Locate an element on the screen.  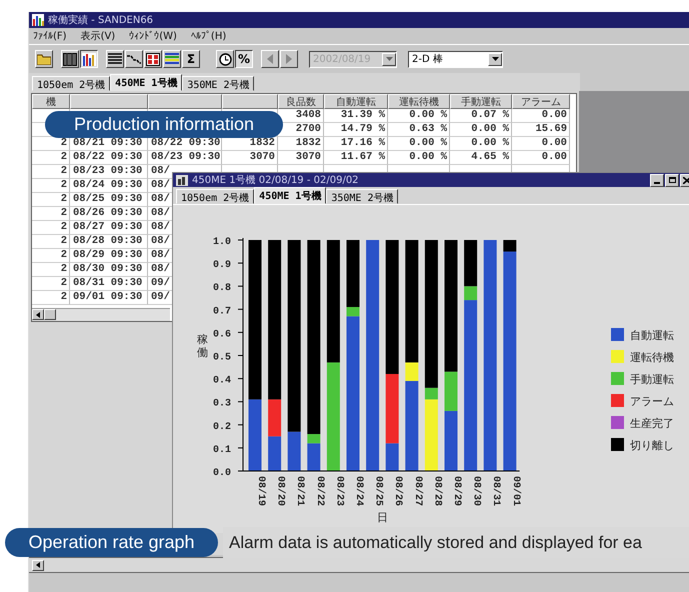
table-cell: 08/22 09:30 is located at coordinates (109, 158).